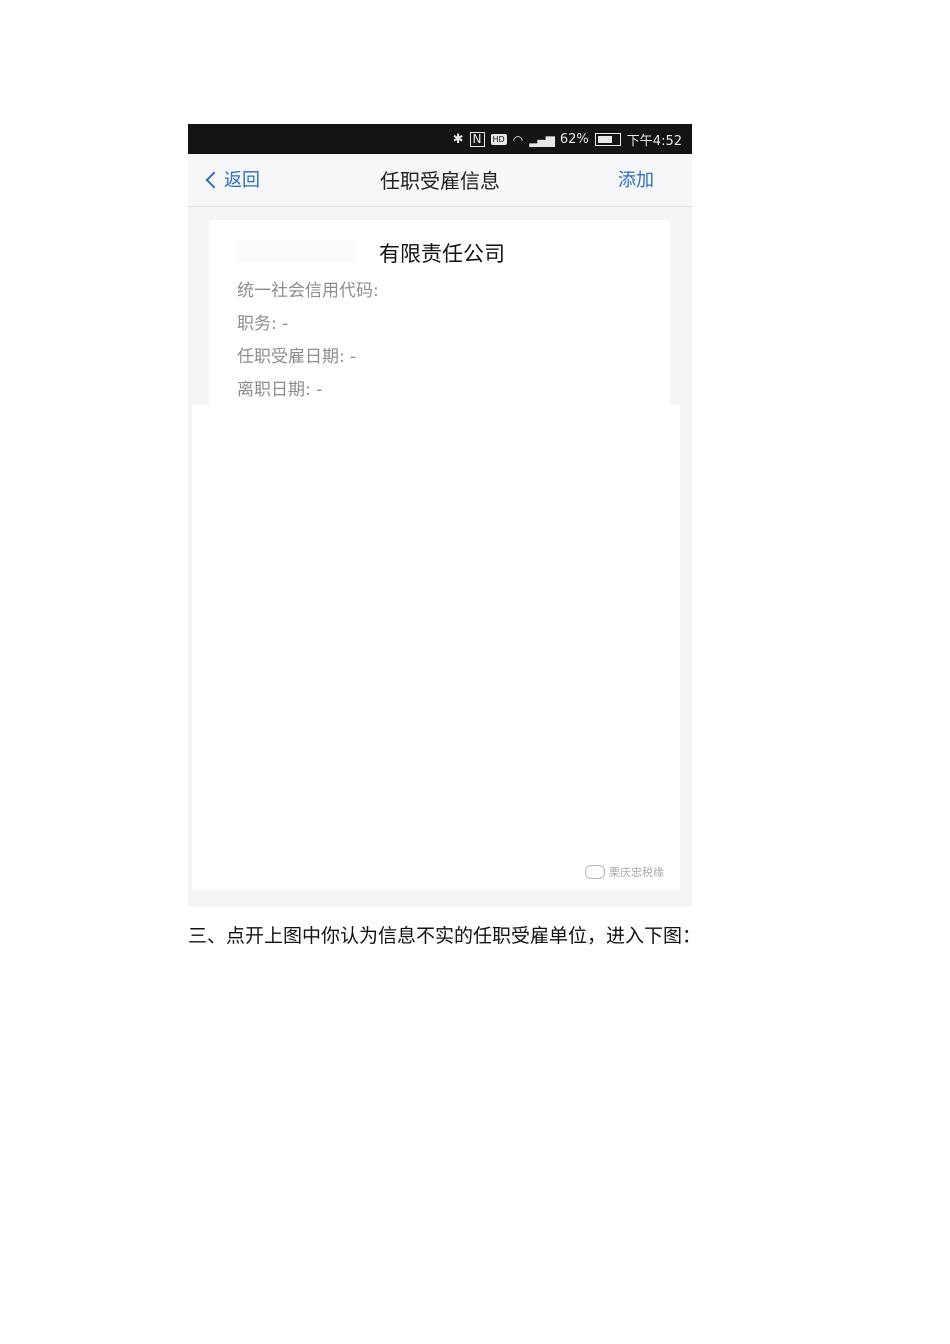  I want to click on instruction-caption: 三、点开上图中你认为信息不实的任职受雇单位，进入下图：, so click(445, 936).